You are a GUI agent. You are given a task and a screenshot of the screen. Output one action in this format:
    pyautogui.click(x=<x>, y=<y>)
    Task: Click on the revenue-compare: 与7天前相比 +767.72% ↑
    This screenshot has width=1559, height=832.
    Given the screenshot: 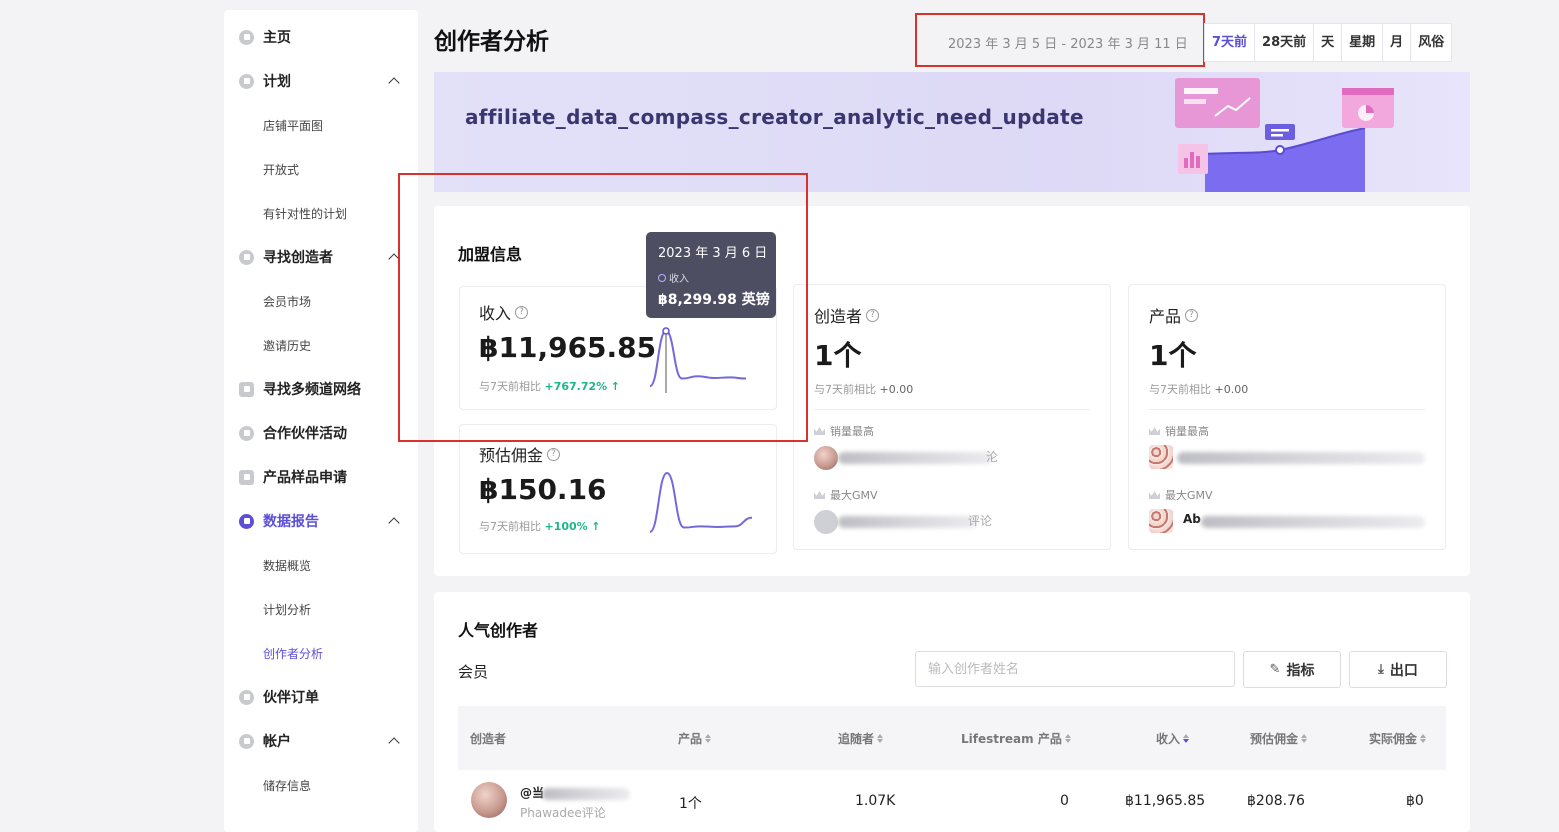 What is the action you would take?
    pyautogui.click(x=549, y=386)
    